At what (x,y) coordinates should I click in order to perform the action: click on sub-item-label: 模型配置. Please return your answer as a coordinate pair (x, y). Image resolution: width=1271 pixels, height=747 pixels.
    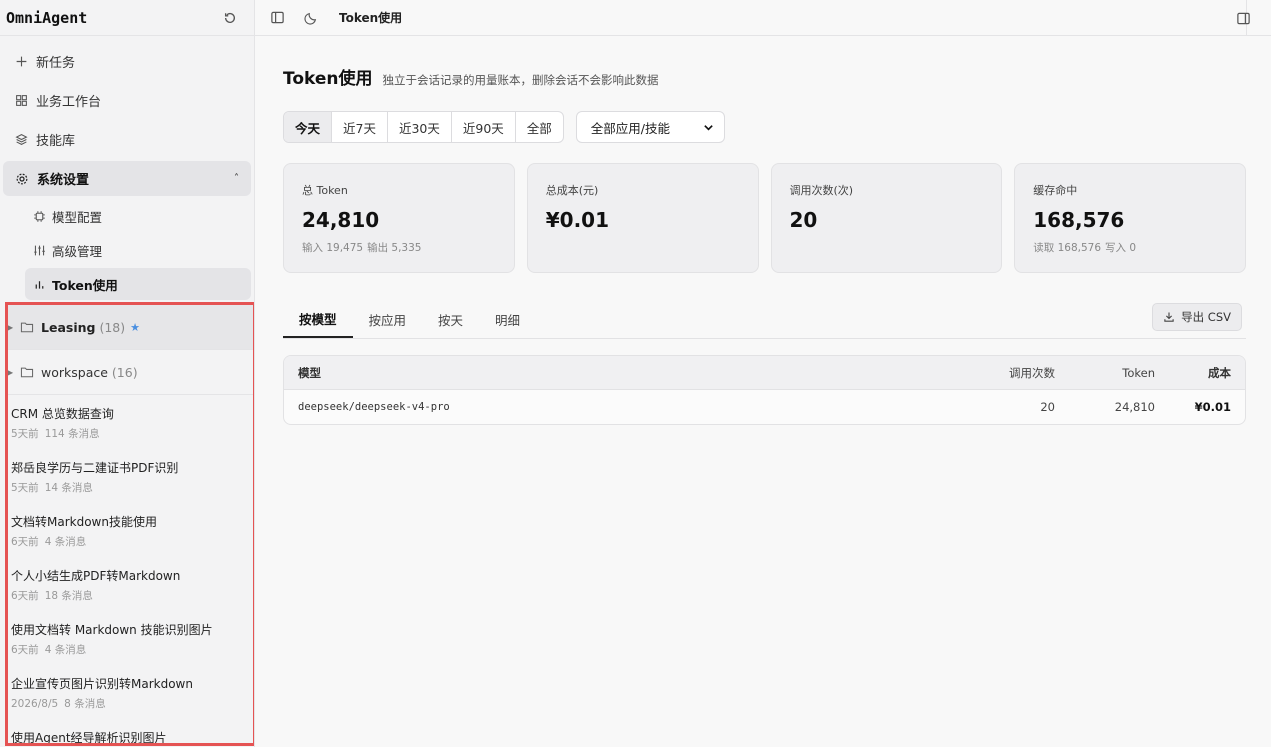
    Looking at the image, I should click on (77, 217).